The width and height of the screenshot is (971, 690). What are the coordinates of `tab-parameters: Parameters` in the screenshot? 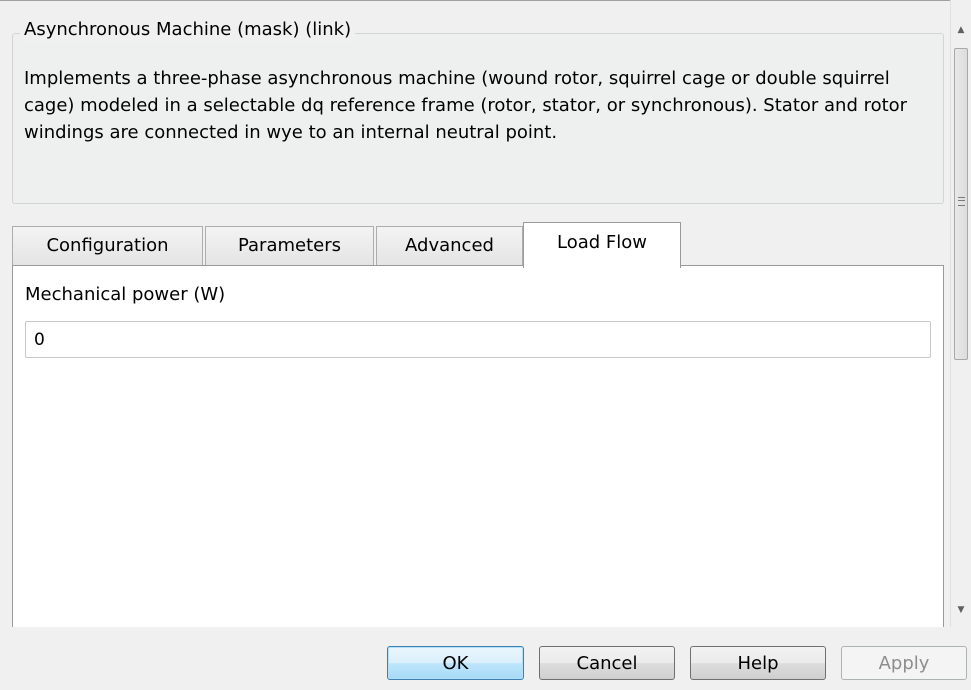 It's located at (289, 246).